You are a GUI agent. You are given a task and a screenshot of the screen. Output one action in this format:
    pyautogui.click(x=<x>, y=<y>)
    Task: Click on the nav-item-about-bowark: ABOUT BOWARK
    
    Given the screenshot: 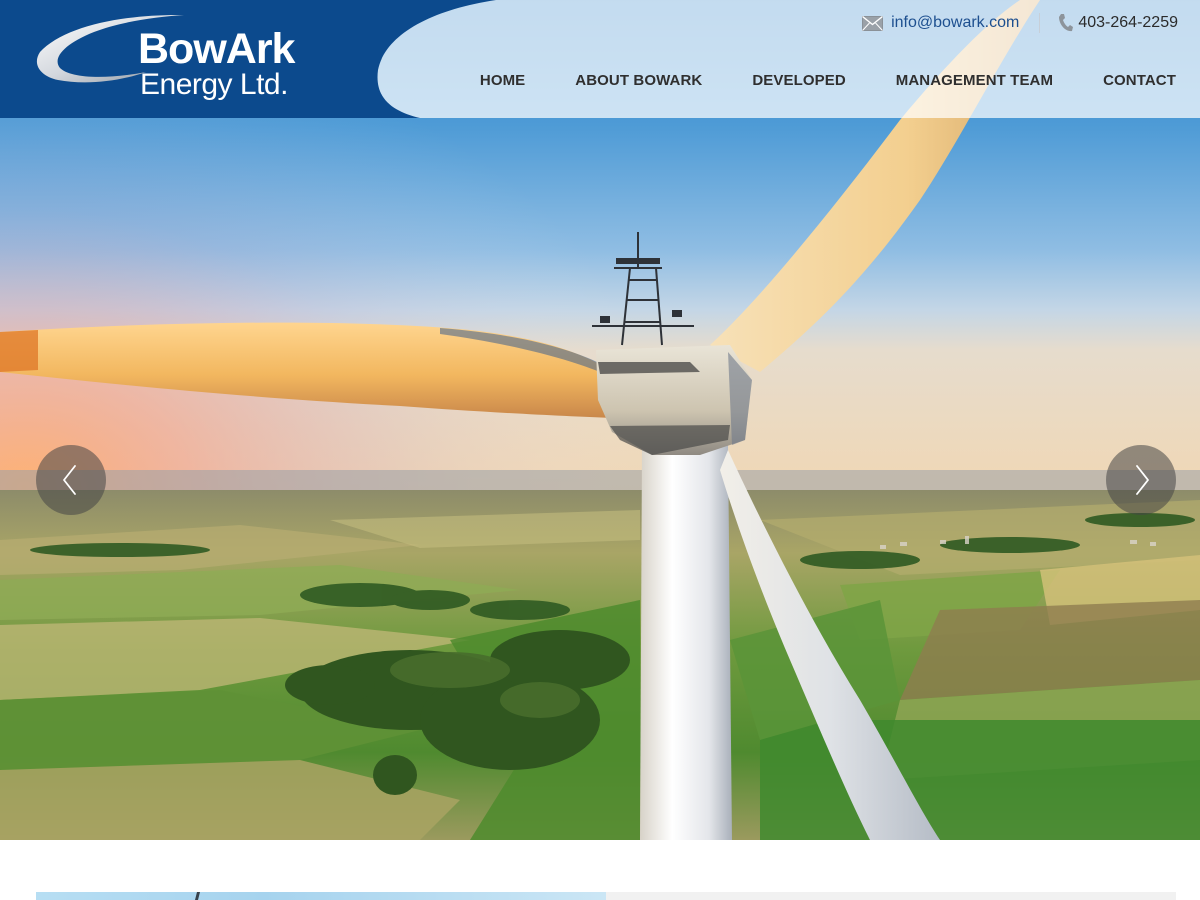 What is the action you would take?
    pyautogui.click(x=638, y=80)
    